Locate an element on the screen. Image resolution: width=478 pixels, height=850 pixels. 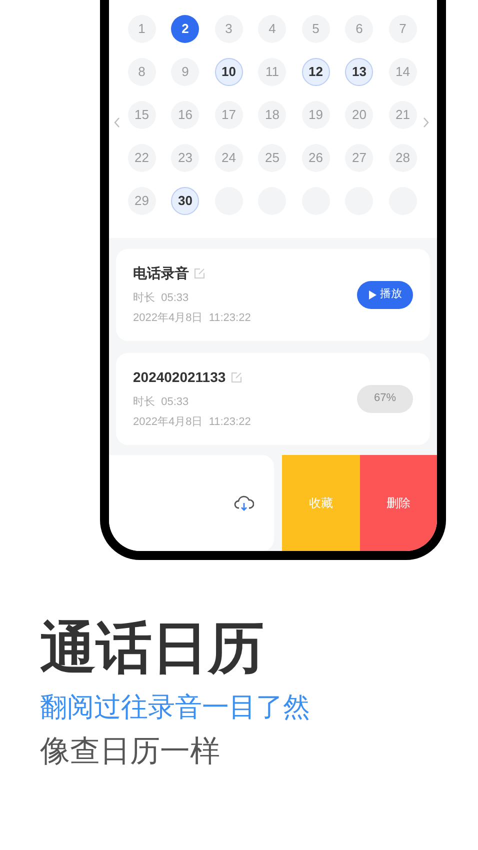
chevron-right-icon is located at coordinates (426, 122).